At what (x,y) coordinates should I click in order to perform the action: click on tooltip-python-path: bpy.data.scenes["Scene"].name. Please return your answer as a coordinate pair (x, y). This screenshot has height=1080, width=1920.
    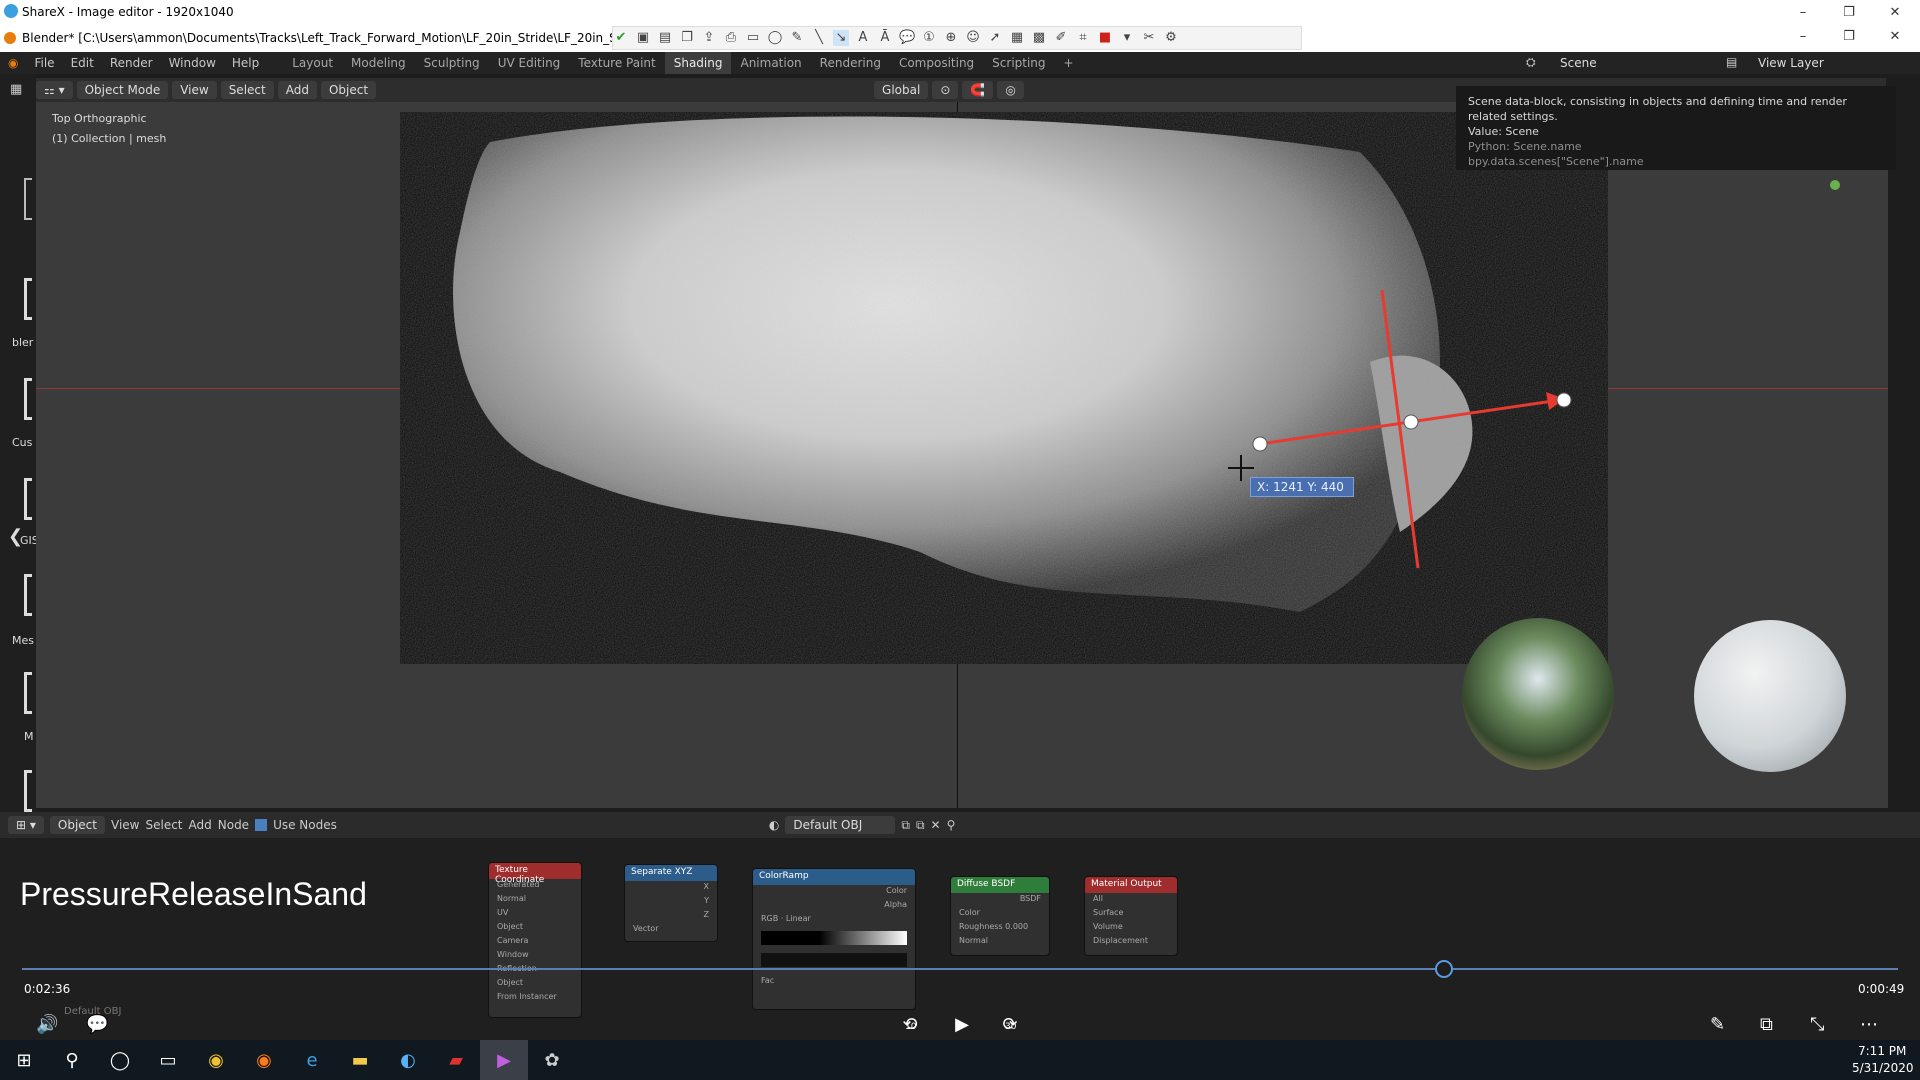
    Looking at the image, I should click on (1556, 161).